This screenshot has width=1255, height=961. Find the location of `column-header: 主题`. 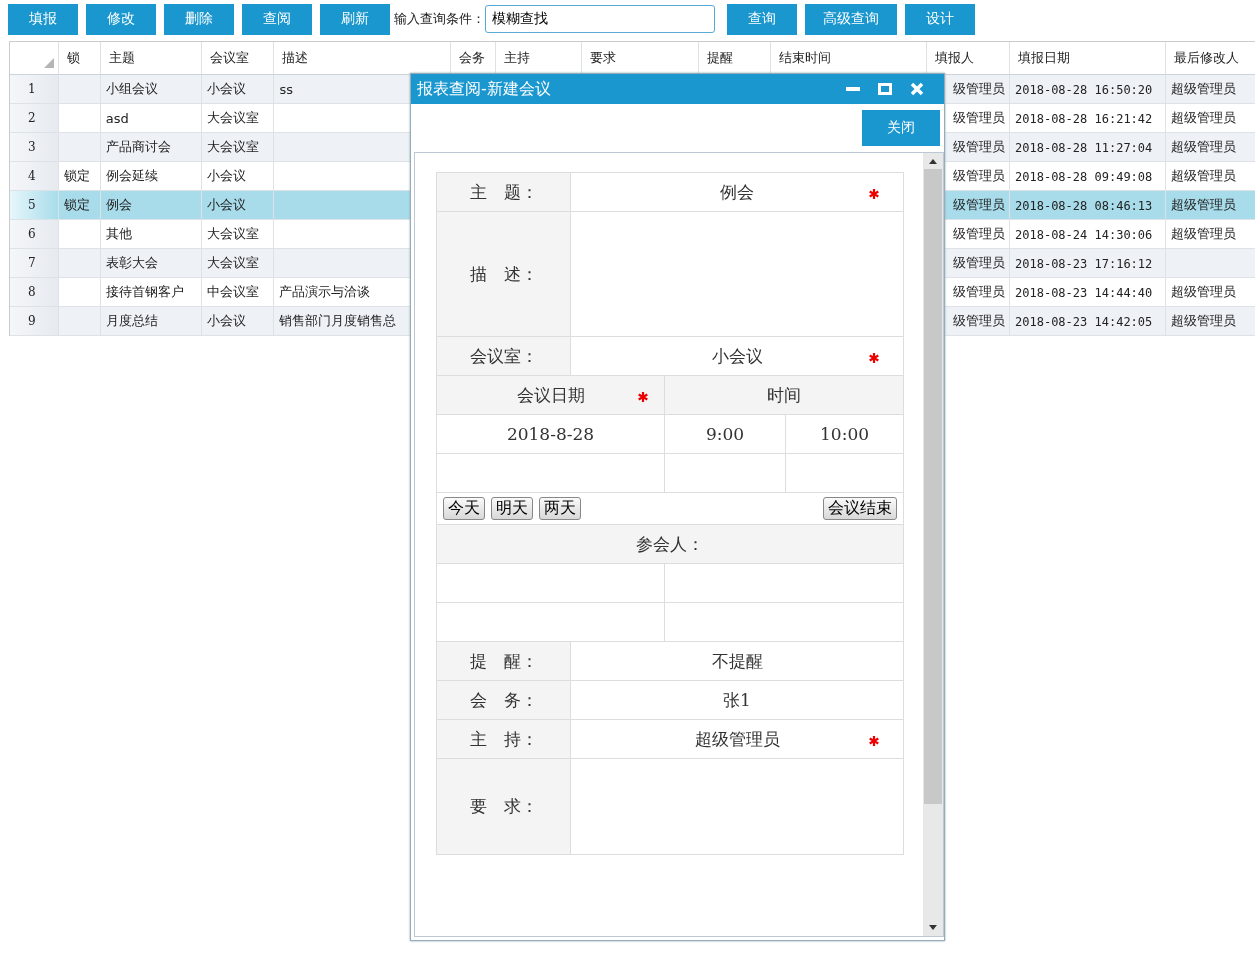

column-header: 主题 is located at coordinates (151, 58).